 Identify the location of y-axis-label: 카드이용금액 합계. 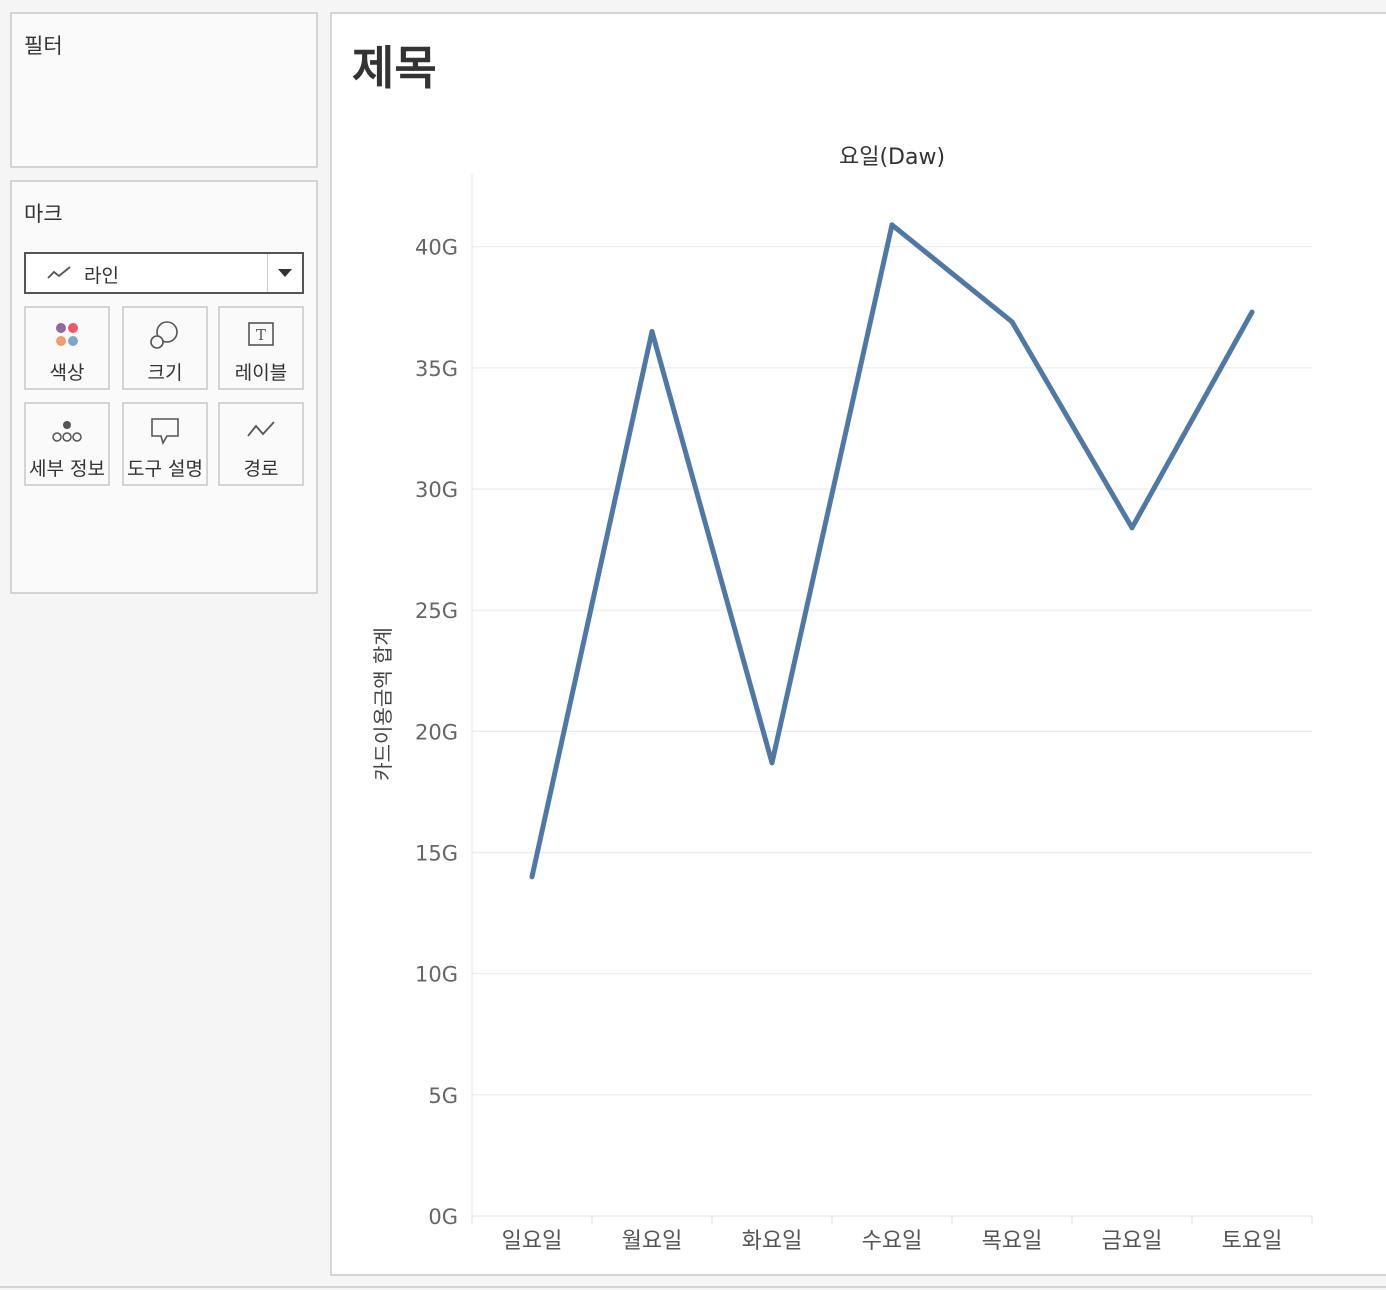
(383, 704).